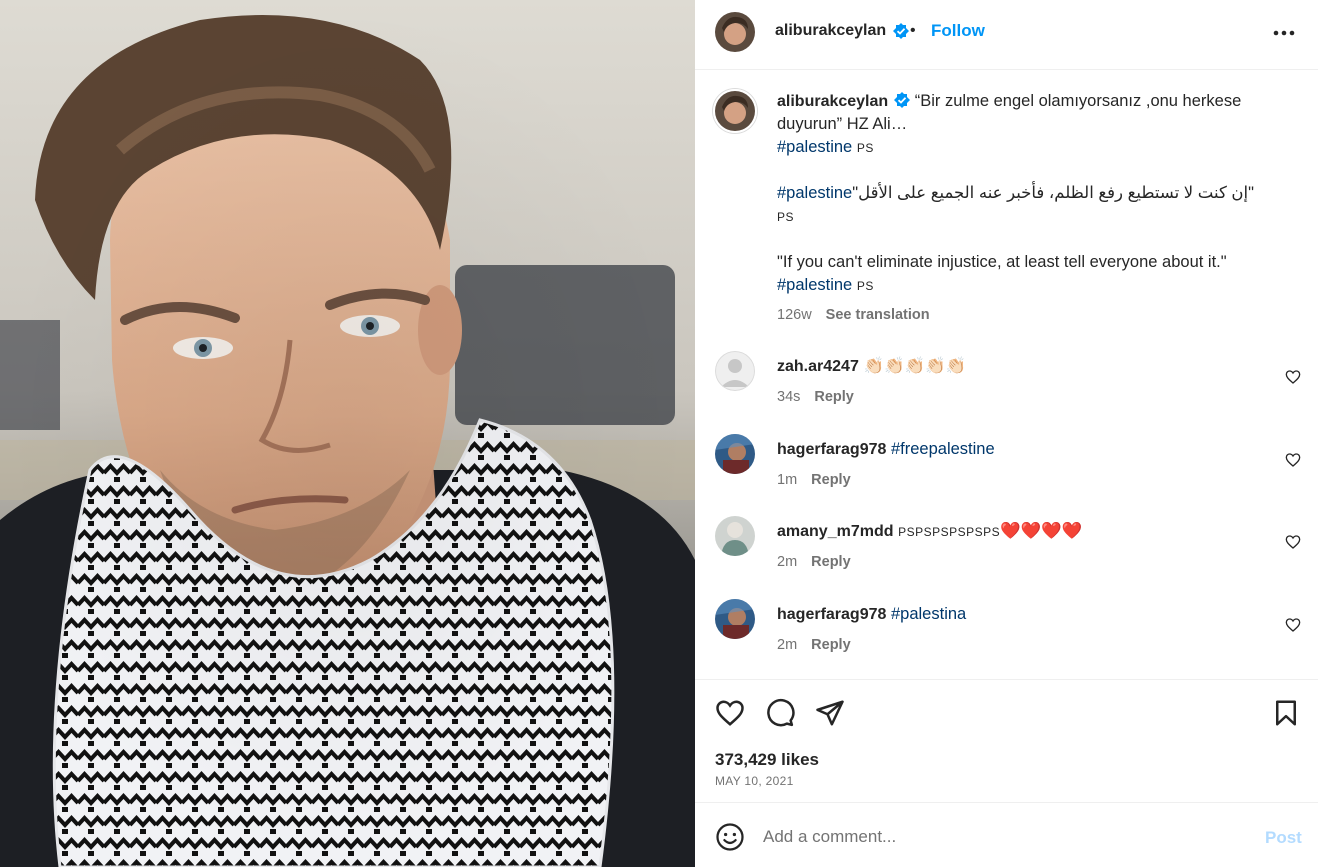  What do you see at coordinates (730, 713) in the screenshot?
I see `like-heart-icon` at bounding box center [730, 713].